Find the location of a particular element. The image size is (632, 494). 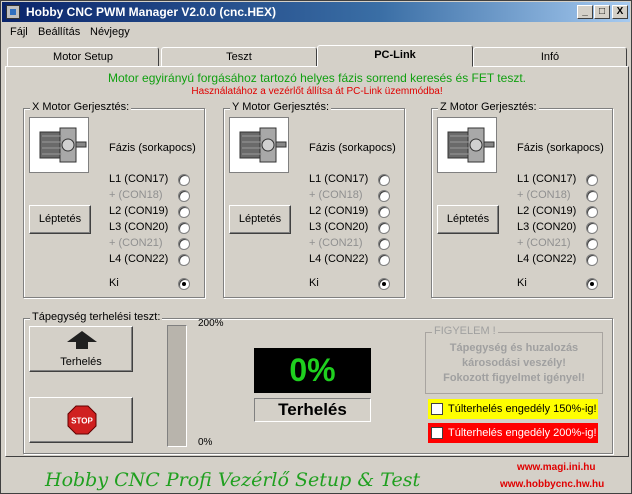

arrow-up-icon is located at coordinates (82, 340).